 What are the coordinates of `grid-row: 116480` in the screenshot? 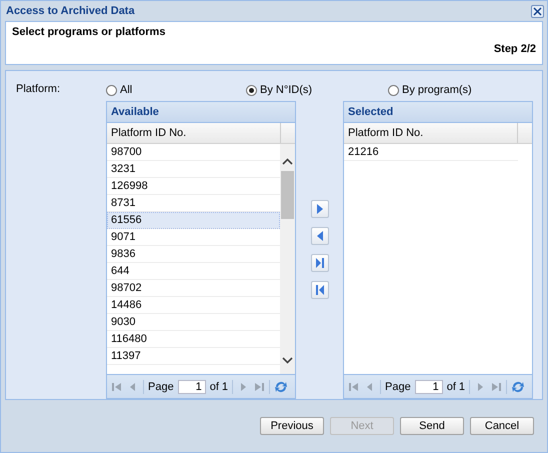 It's located at (193, 339).